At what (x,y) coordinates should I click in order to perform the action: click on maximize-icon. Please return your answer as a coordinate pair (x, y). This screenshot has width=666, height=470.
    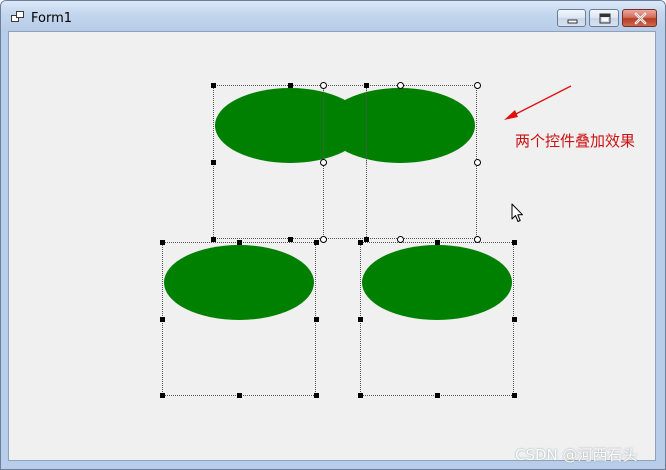
    Looking at the image, I should click on (605, 18).